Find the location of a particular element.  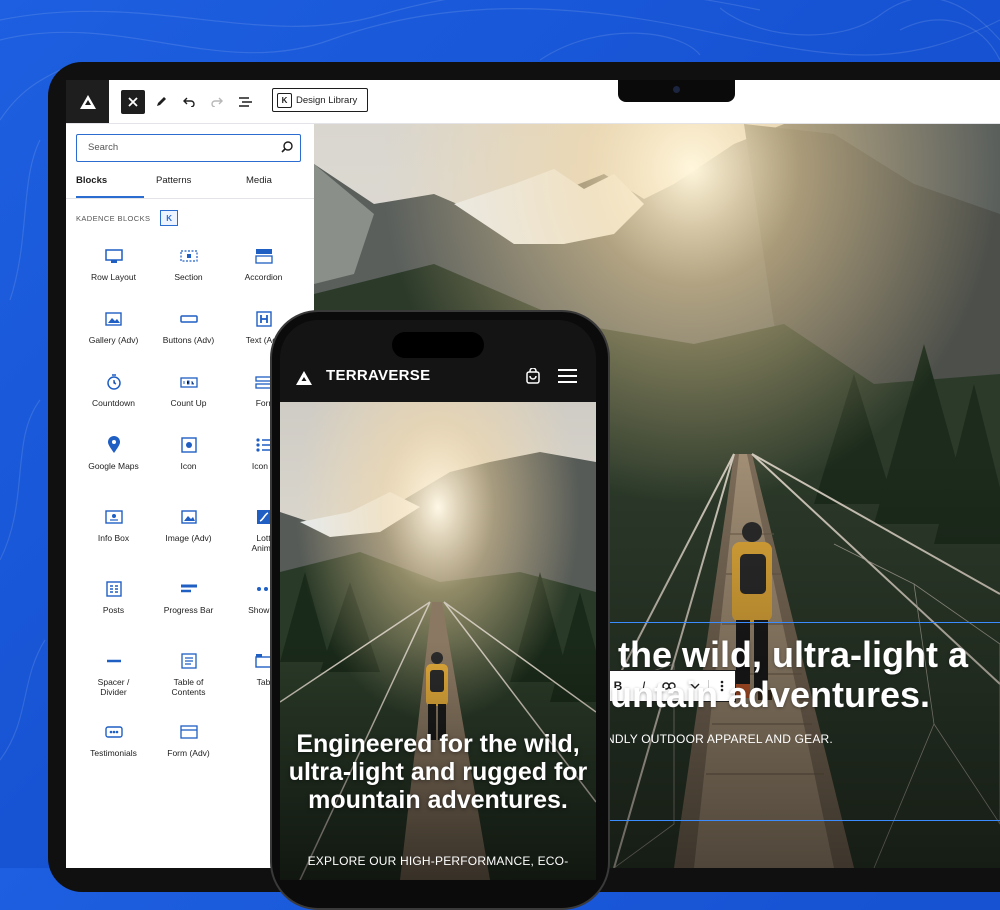

inserter-tabs: Blocks Patterns Media is located at coordinates (190, 184).